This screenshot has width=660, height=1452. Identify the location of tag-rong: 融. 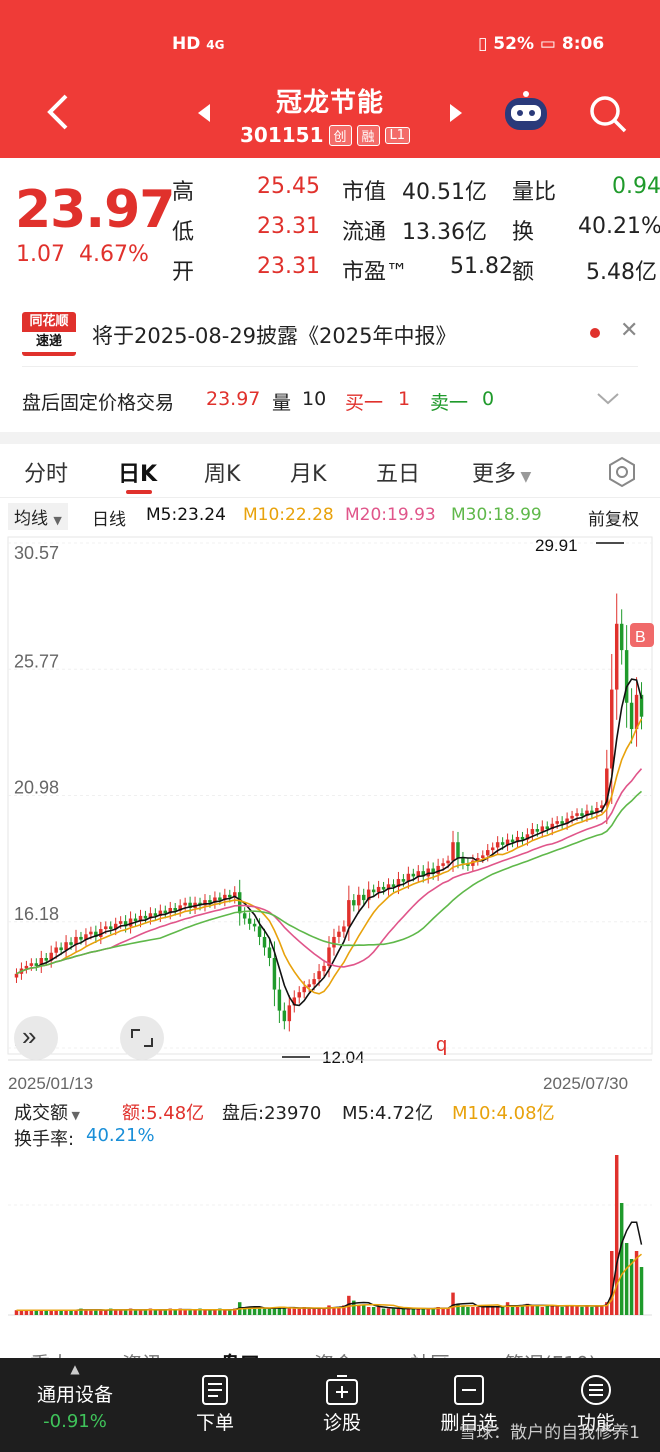
(368, 135).